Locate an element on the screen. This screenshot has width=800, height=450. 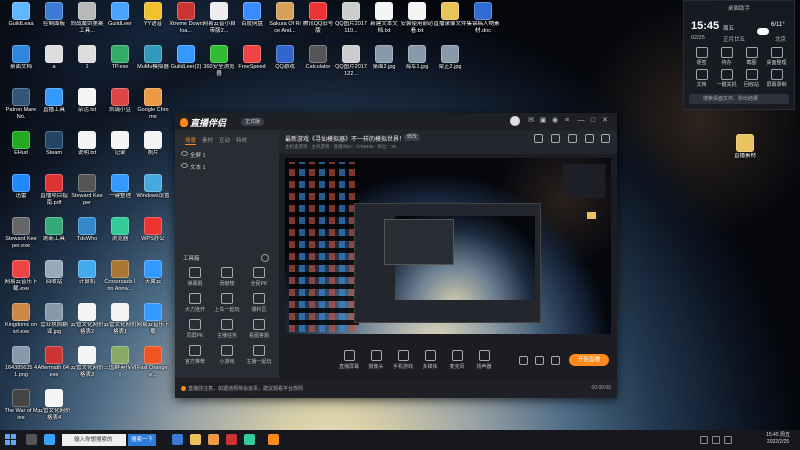
source-tool: 手机游戏 is located at coordinates (403, 360).